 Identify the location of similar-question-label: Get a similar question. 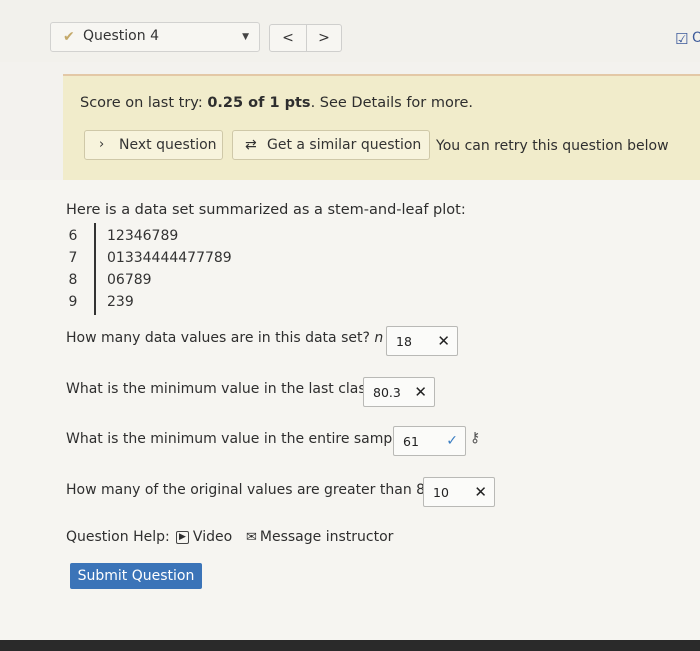
(344, 145).